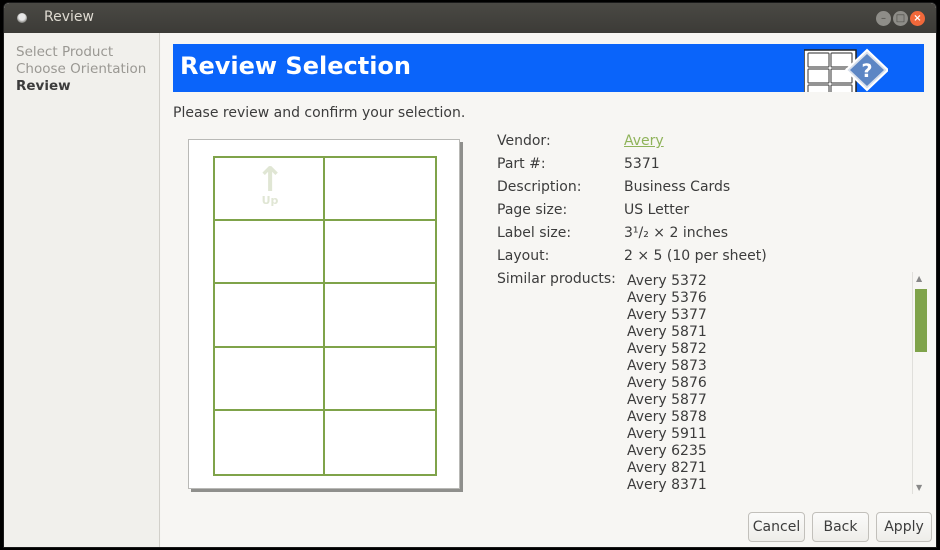 This screenshot has width=940, height=550. Describe the element at coordinates (776, 527) in the screenshot. I see `cancel-button: Cancel` at that location.